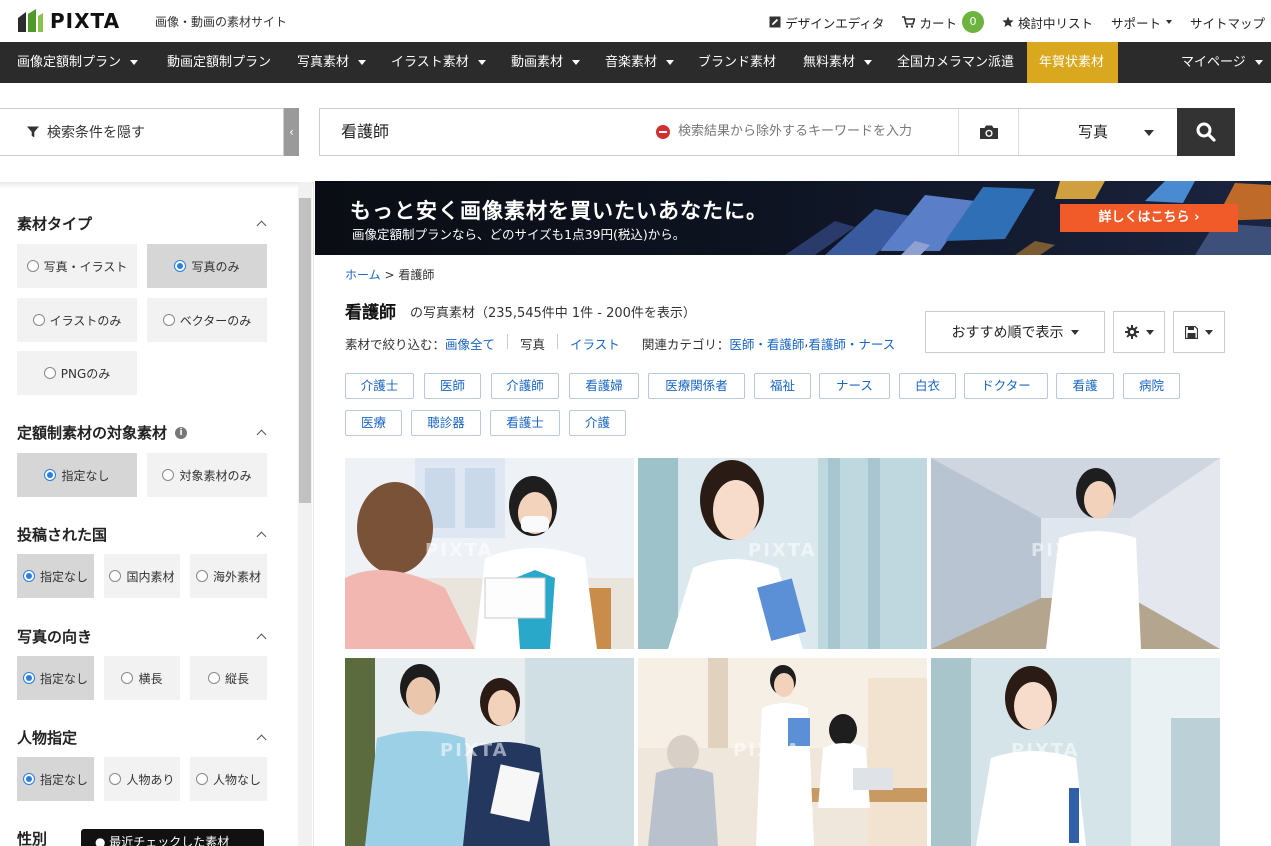 The height and width of the screenshot is (846, 1271). Describe the element at coordinates (851, 343) in the screenshot. I see `related-category-nurse: 看護師・ナース` at that location.